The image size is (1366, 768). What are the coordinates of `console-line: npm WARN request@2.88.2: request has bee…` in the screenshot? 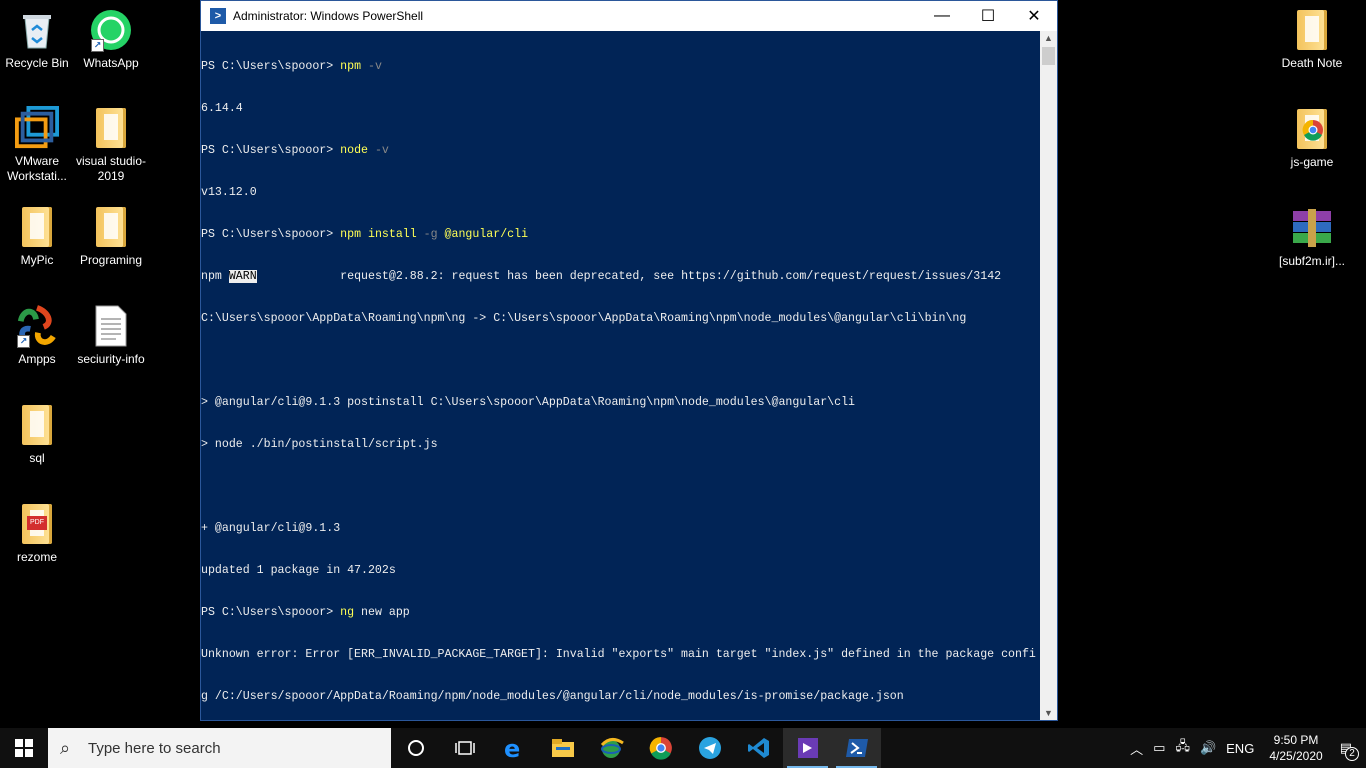 It's located at (620, 277).